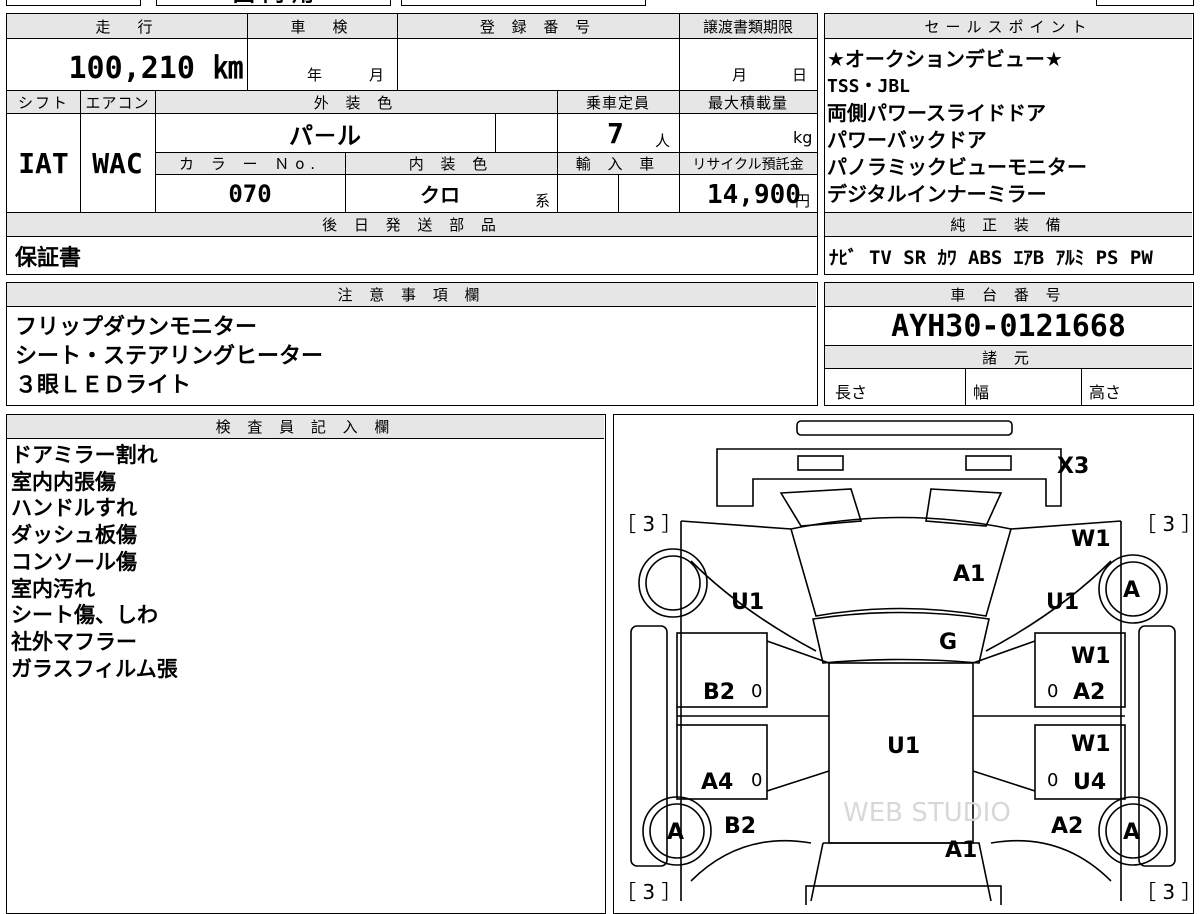 The image size is (1200, 914). I want to click on note-line: シート・ステアリングヒーター, so click(169, 356).